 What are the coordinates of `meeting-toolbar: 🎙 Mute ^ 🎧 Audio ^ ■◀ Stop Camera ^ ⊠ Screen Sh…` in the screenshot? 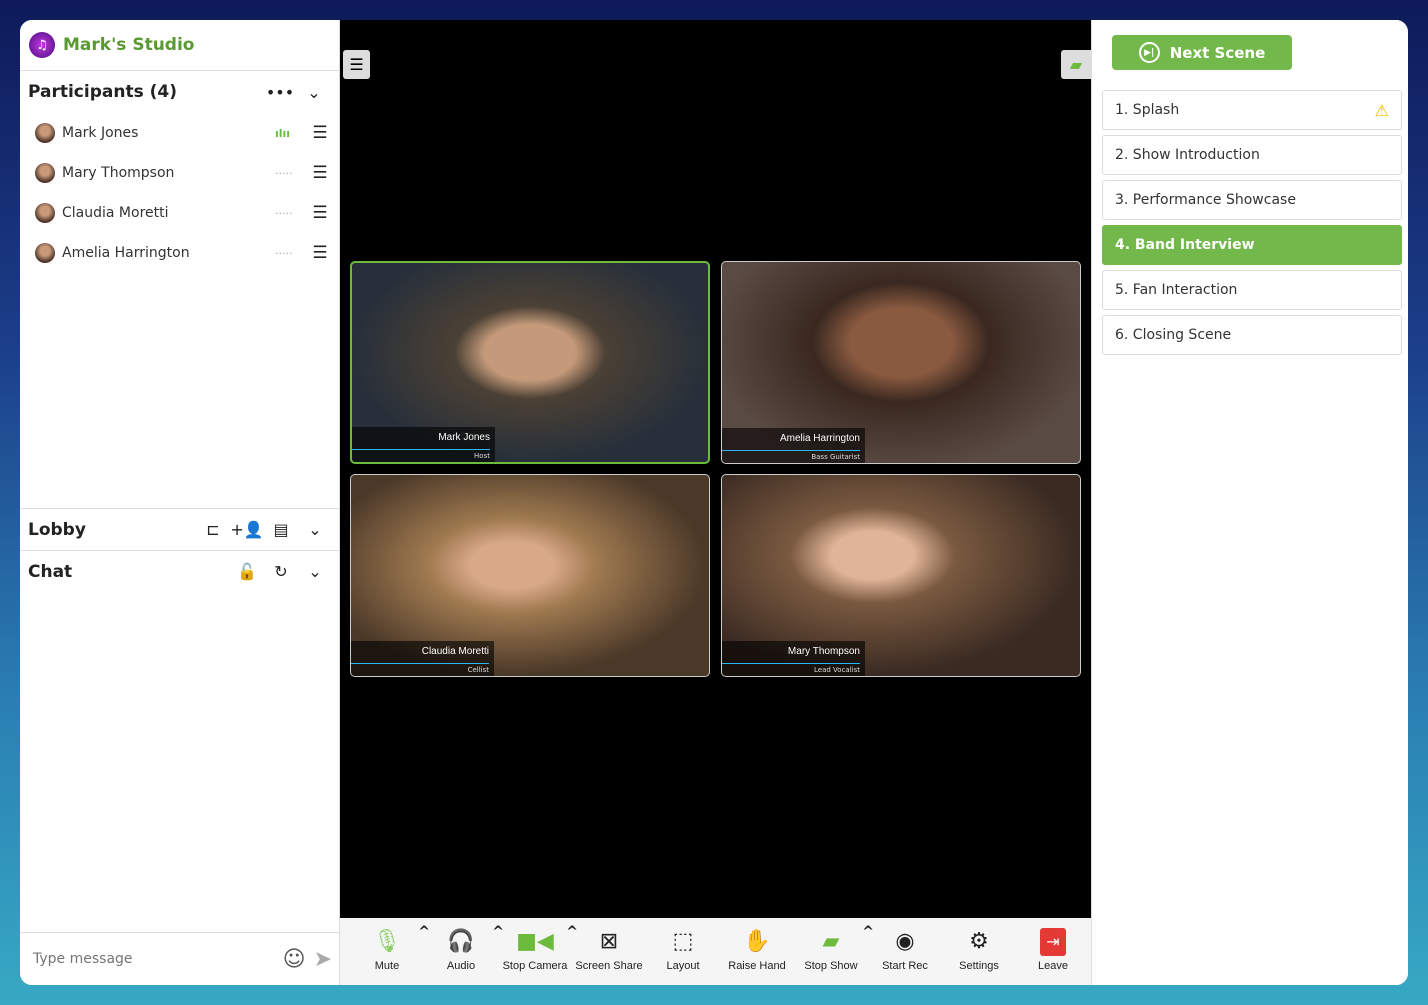 It's located at (715, 951).